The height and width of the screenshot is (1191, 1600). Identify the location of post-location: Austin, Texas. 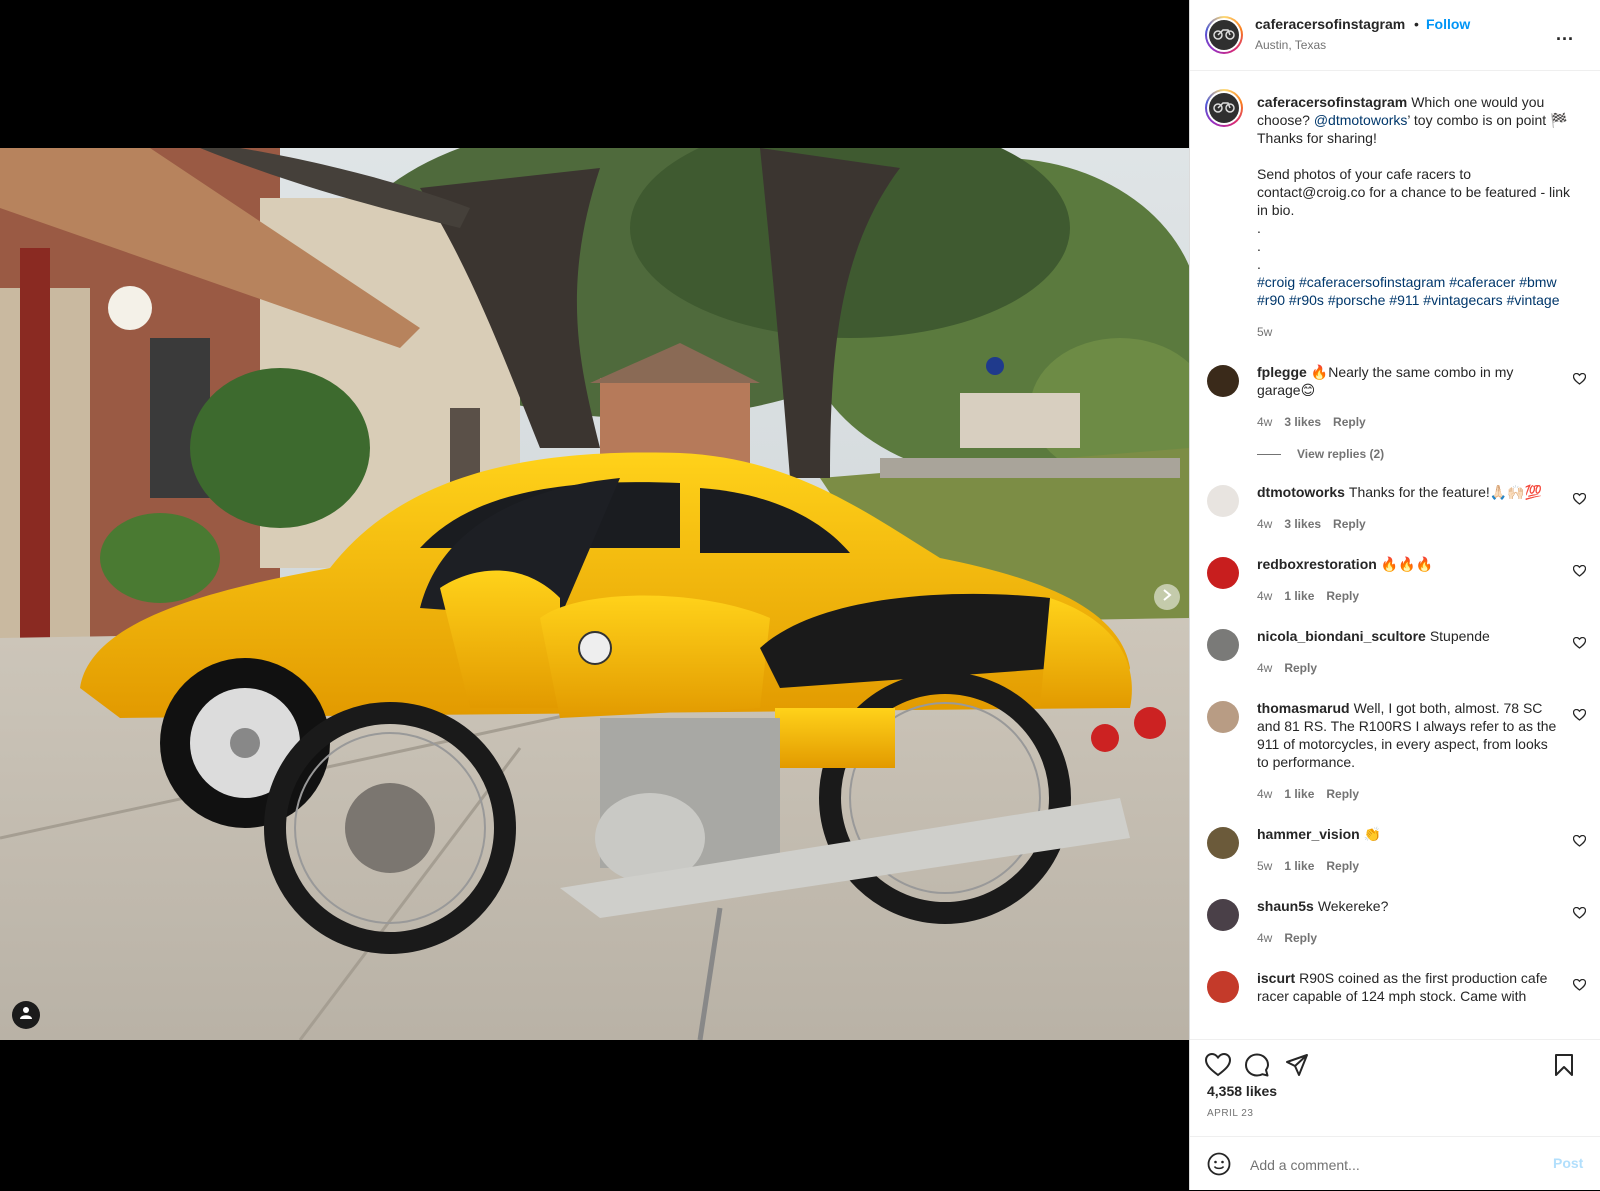
(1290, 45).